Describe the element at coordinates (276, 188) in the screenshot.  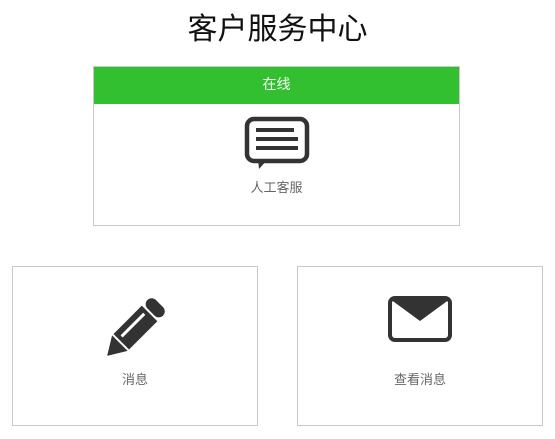
I see `live-agent-label: 人工客服` at that location.